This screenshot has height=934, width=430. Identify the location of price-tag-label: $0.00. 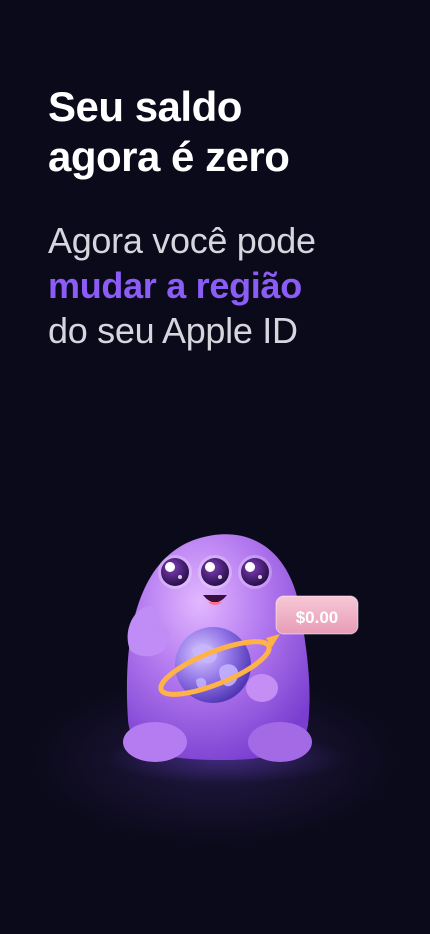
(317, 617).